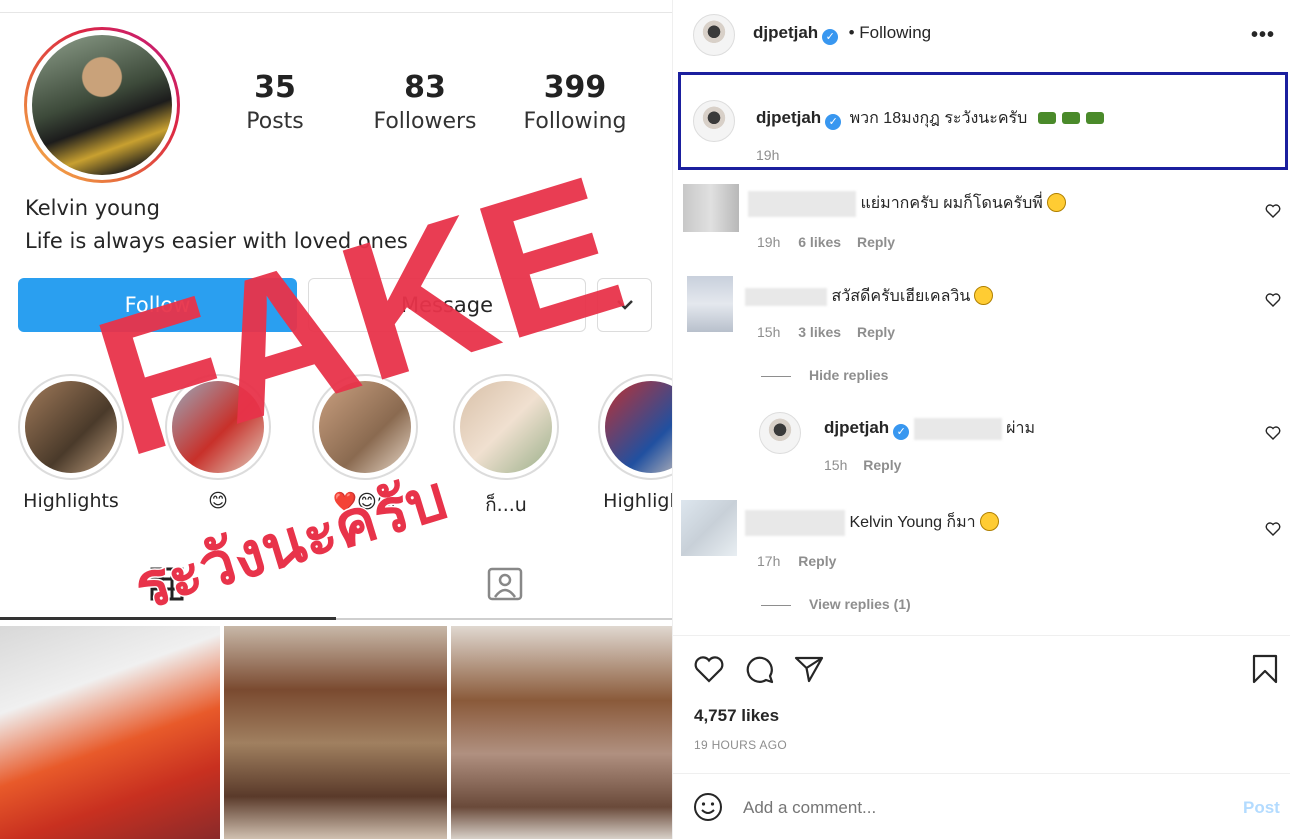 This screenshot has width=1290, height=839. Describe the element at coordinates (957, 428) in the screenshot. I see `redacted-mention` at that location.